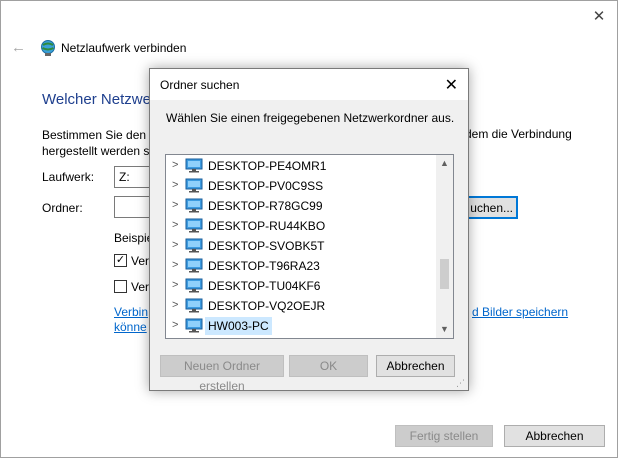 This screenshot has height=458, width=618. I want to click on scroll-down-icon: ▼, so click(444, 329).